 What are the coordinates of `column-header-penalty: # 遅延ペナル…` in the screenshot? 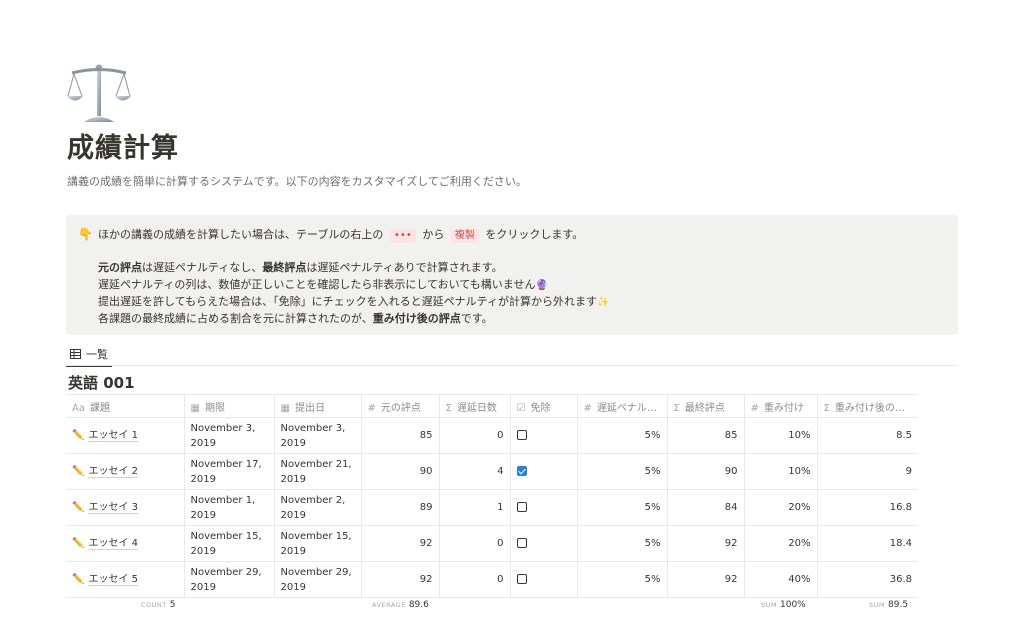 It's located at (622, 406).